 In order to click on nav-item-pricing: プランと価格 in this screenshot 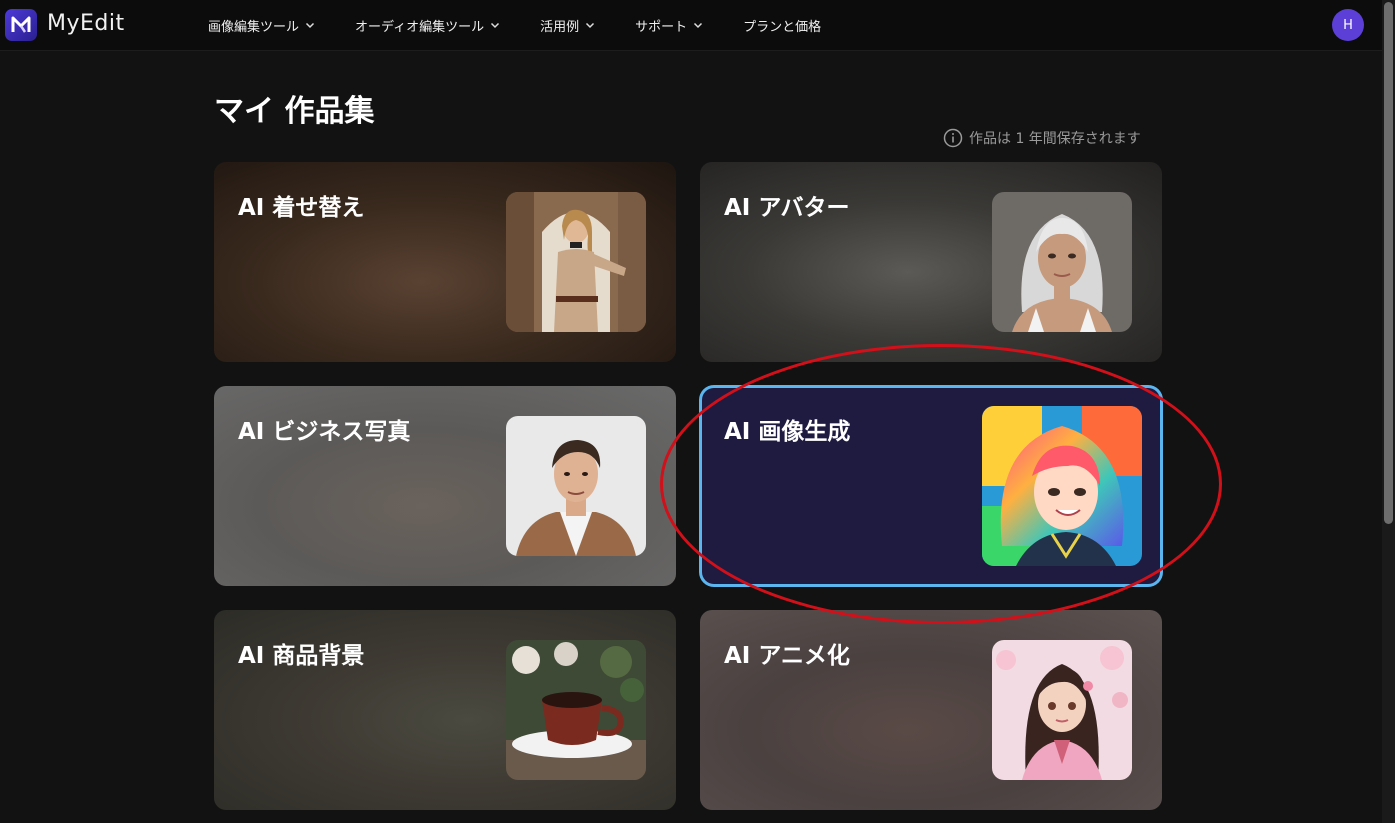, I will do `click(782, 25)`.